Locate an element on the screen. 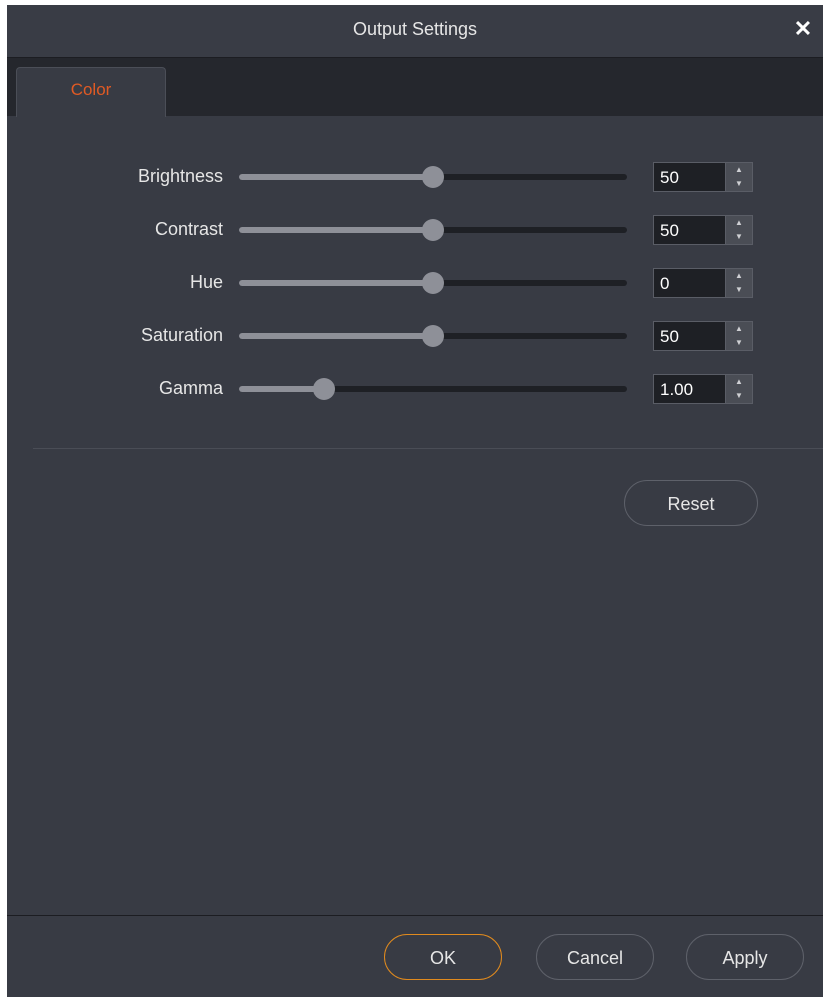  hue-slider-fill is located at coordinates (336, 283).